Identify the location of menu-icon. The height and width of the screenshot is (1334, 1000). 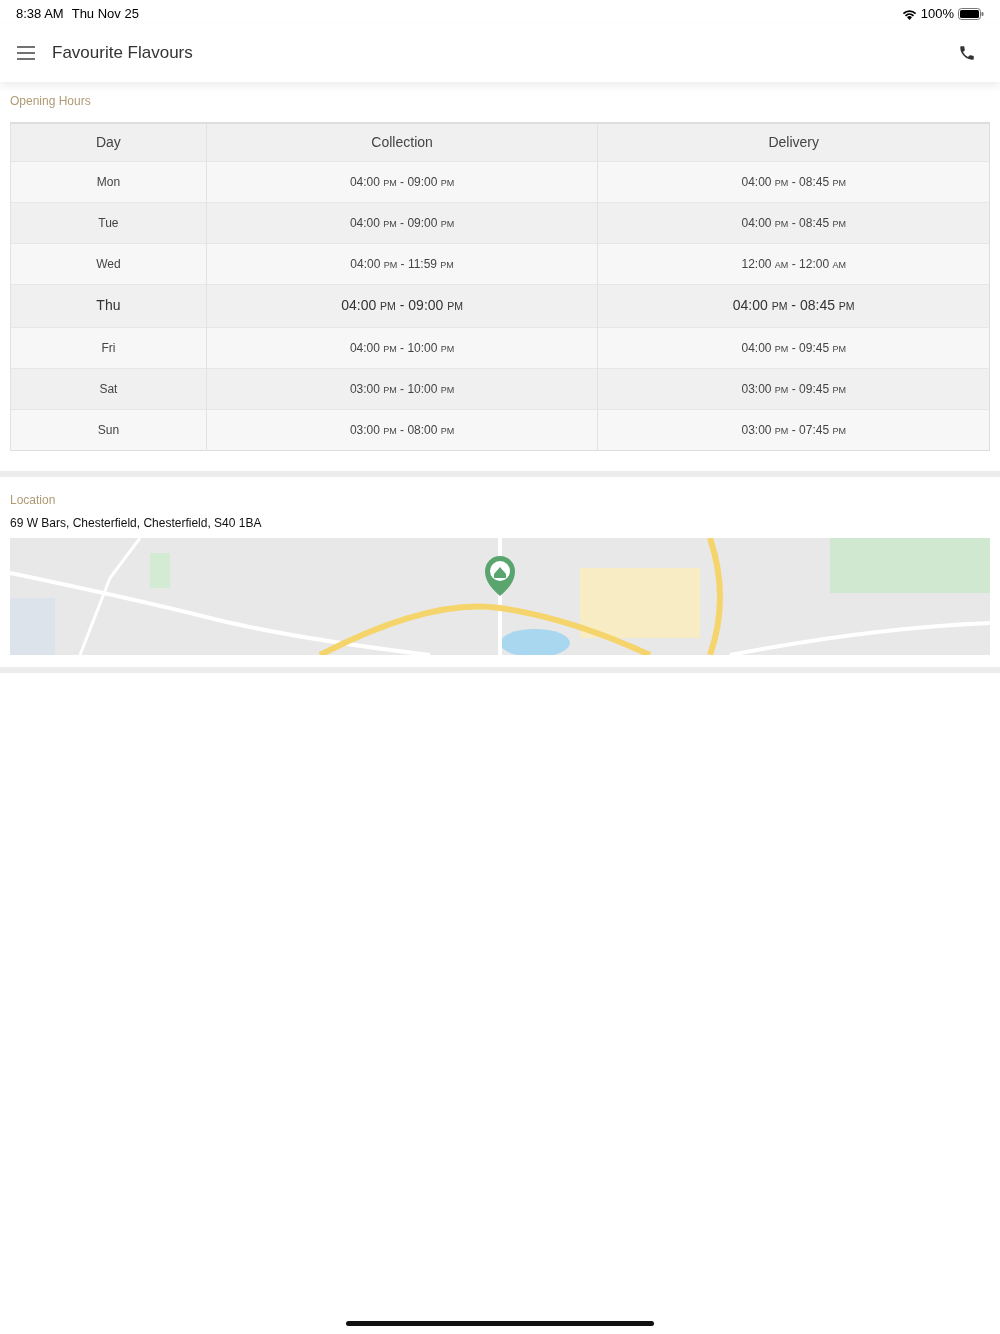
(26, 53).